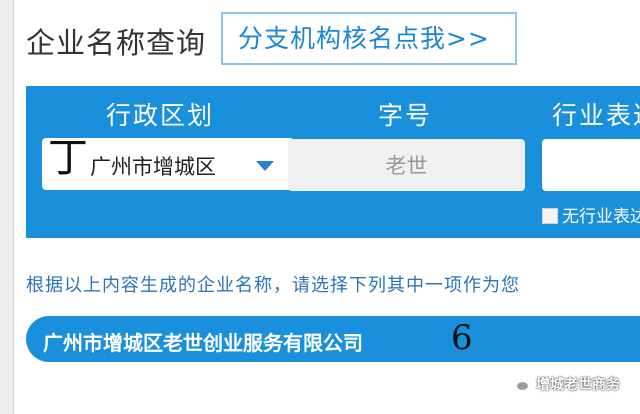 Image resolution: width=640 pixels, height=414 pixels. Describe the element at coordinates (265, 166) in the screenshot. I see `caret-down-icon` at that location.